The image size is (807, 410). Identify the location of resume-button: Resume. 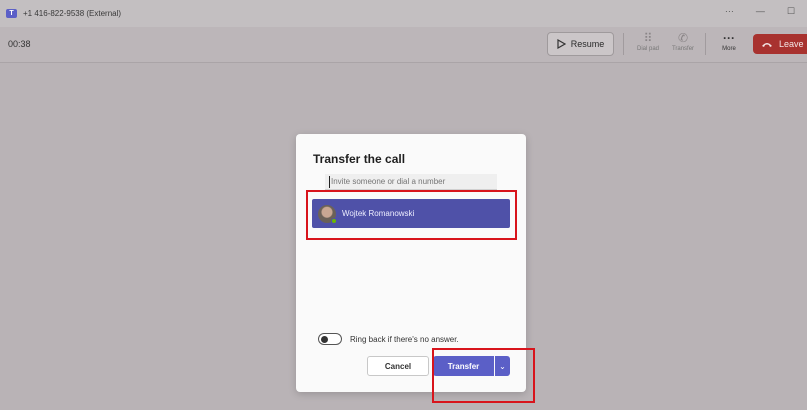
(580, 44).